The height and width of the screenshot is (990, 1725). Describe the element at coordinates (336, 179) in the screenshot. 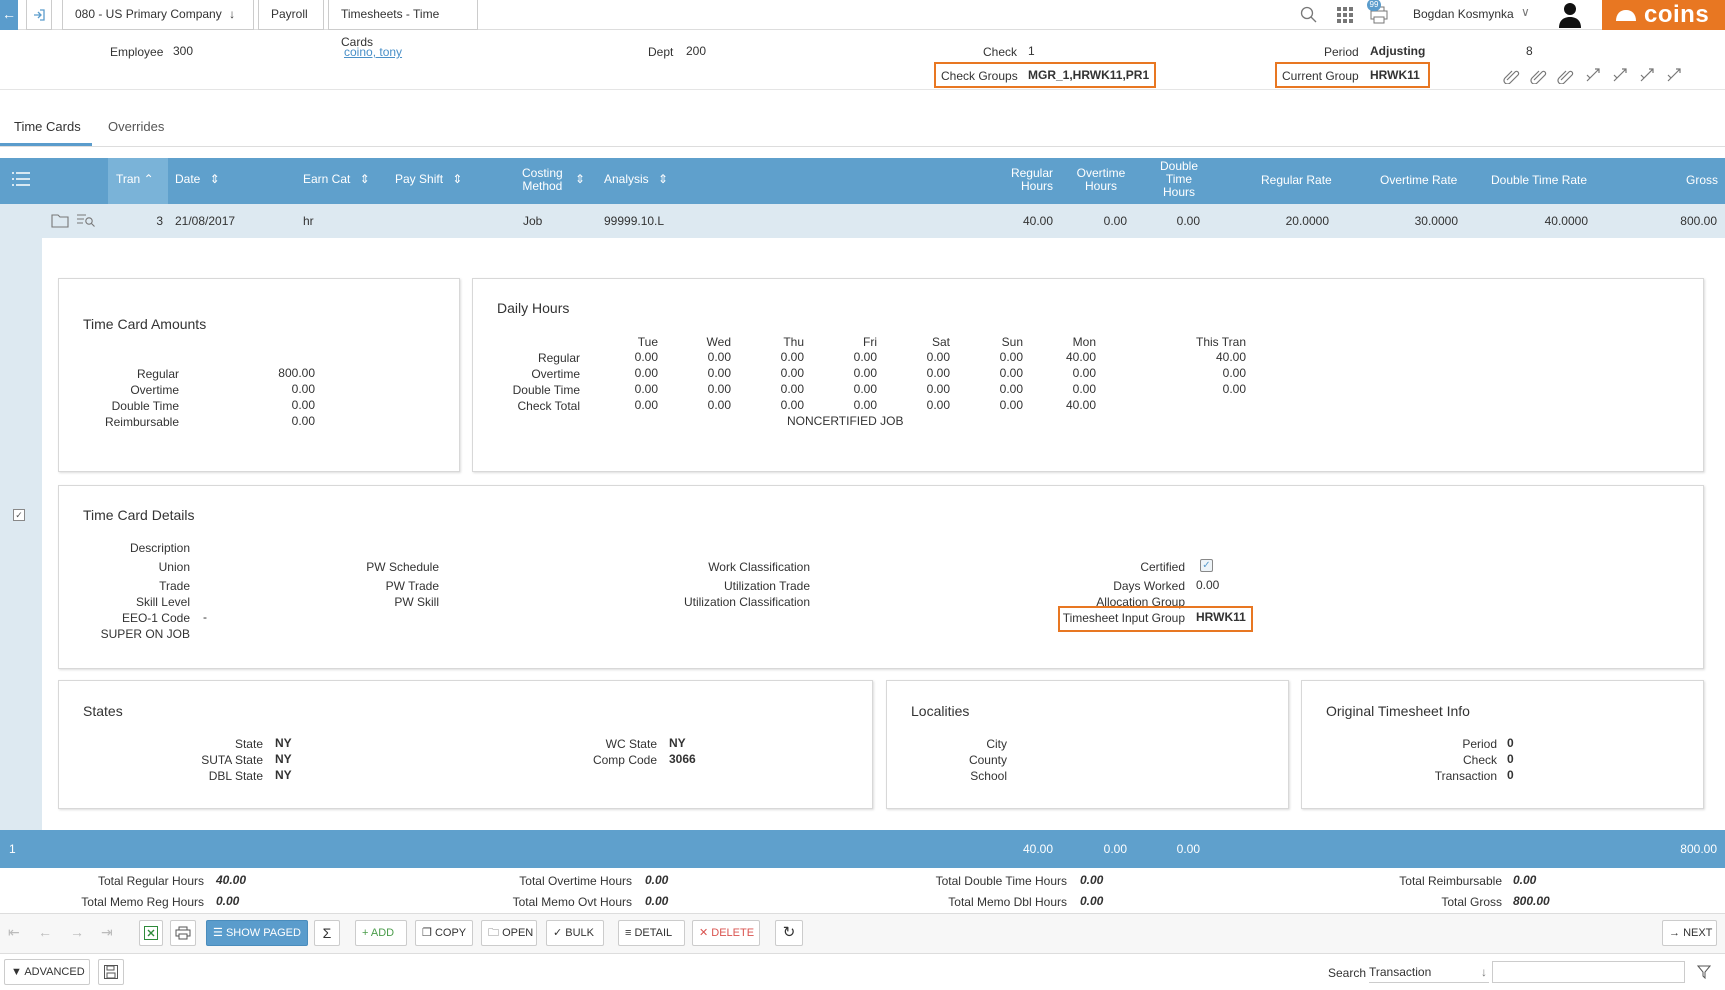

I see `col-earn-cat: Earn Cat ⇕` at that location.